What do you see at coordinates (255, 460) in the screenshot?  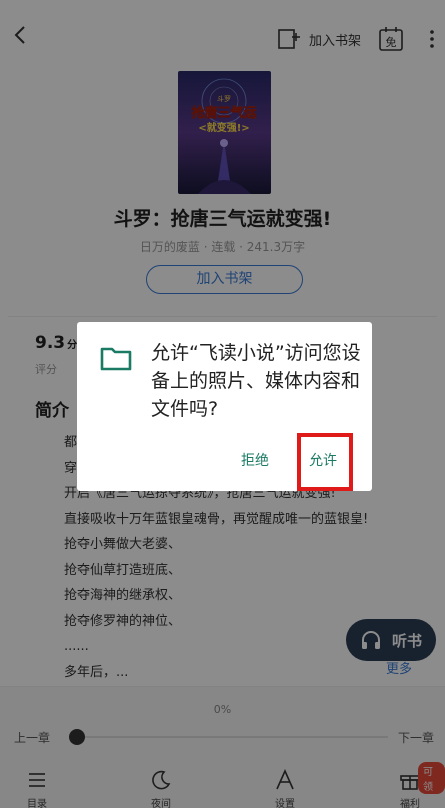 I see `deny-button: 拒绝` at bounding box center [255, 460].